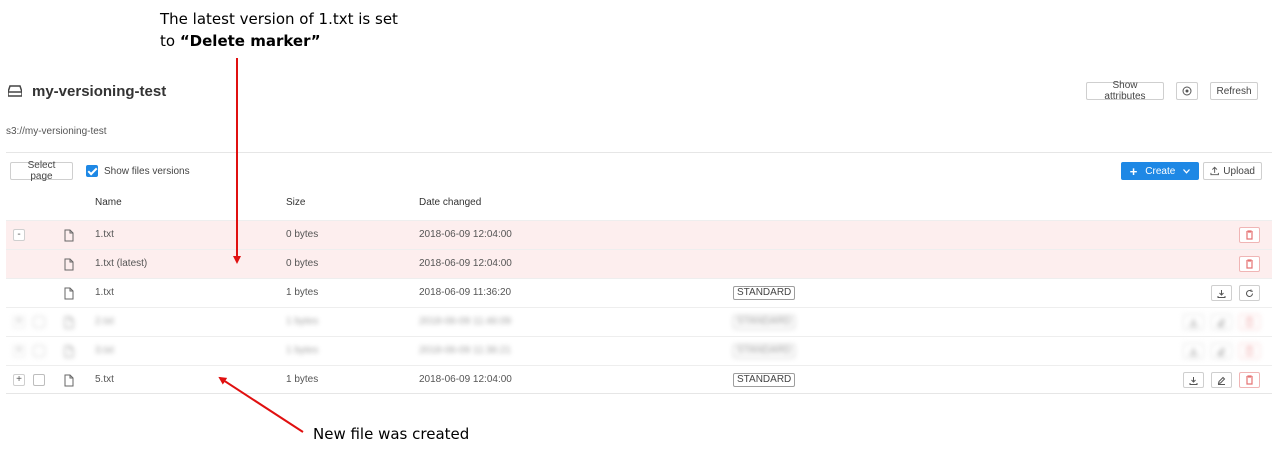 The image size is (1280, 456). Describe the element at coordinates (465, 350) in the screenshot. I see `file-date: 2018-06-09 11:36:21` at that location.